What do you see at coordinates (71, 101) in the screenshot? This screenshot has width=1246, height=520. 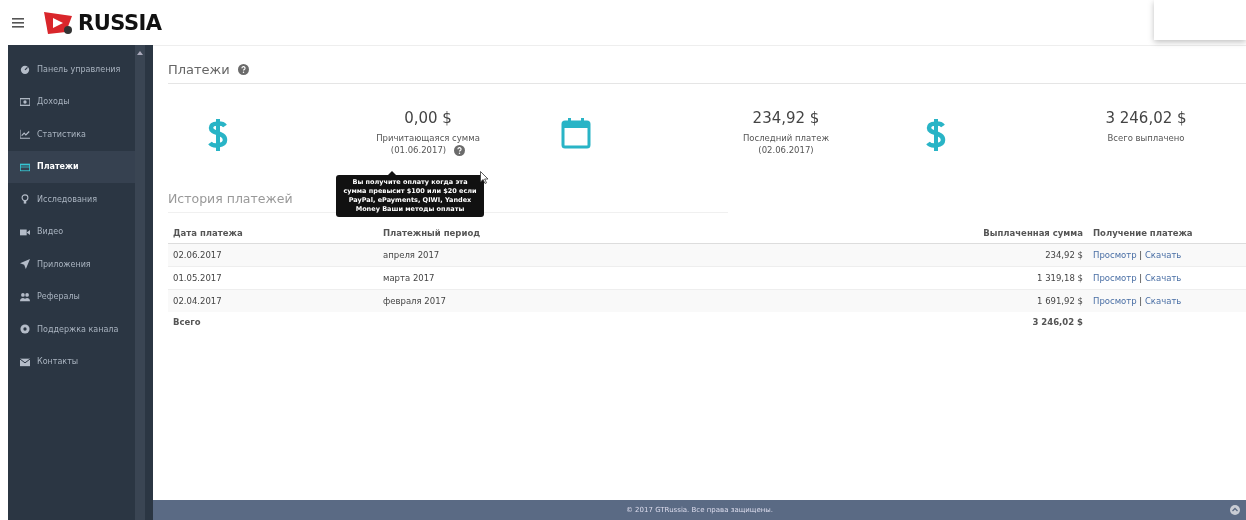 I see `sidebar-item: Доходы` at bounding box center [71, 101].